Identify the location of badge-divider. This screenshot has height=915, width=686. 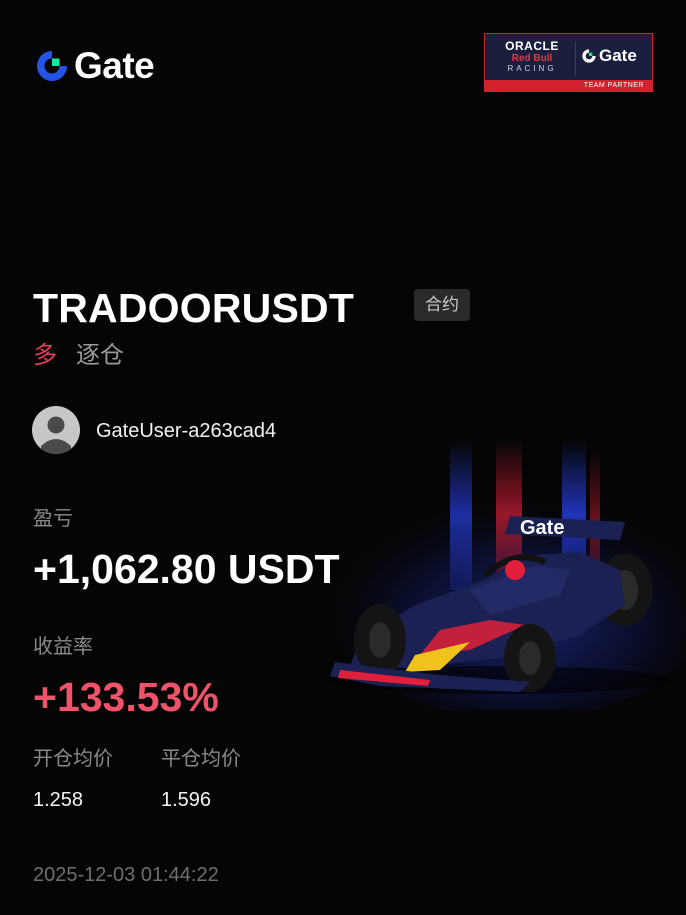
(575, 59).